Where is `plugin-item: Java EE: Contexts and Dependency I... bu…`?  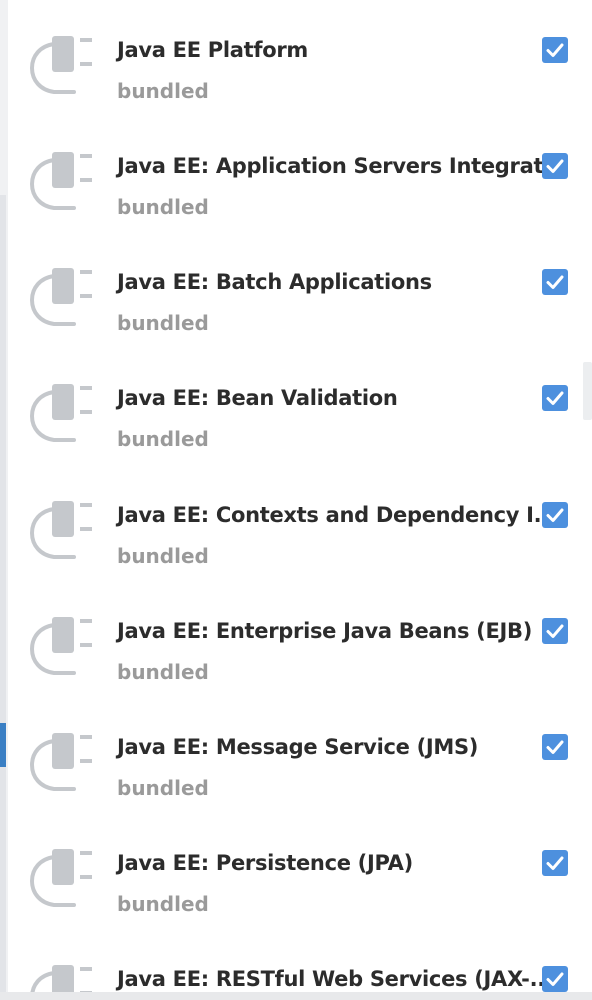
plugin-item: Java EE: Contexts and Dependency I... bu… is located at coordinates (296, 523).